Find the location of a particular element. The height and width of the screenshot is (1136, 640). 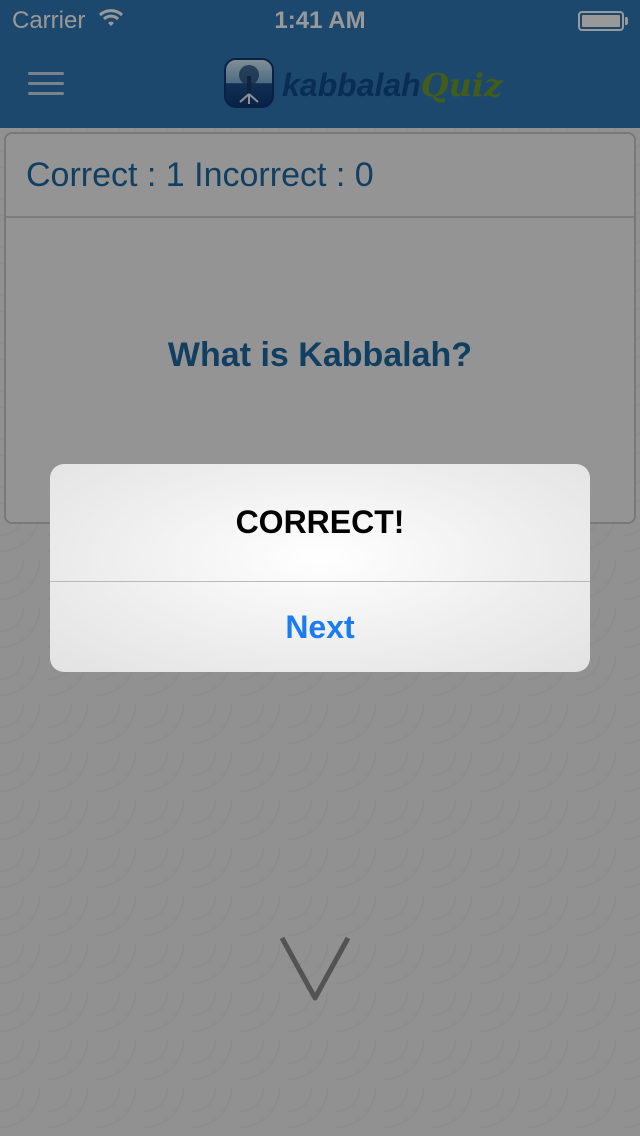

next-button: Next is located at coordinates (320, 627).